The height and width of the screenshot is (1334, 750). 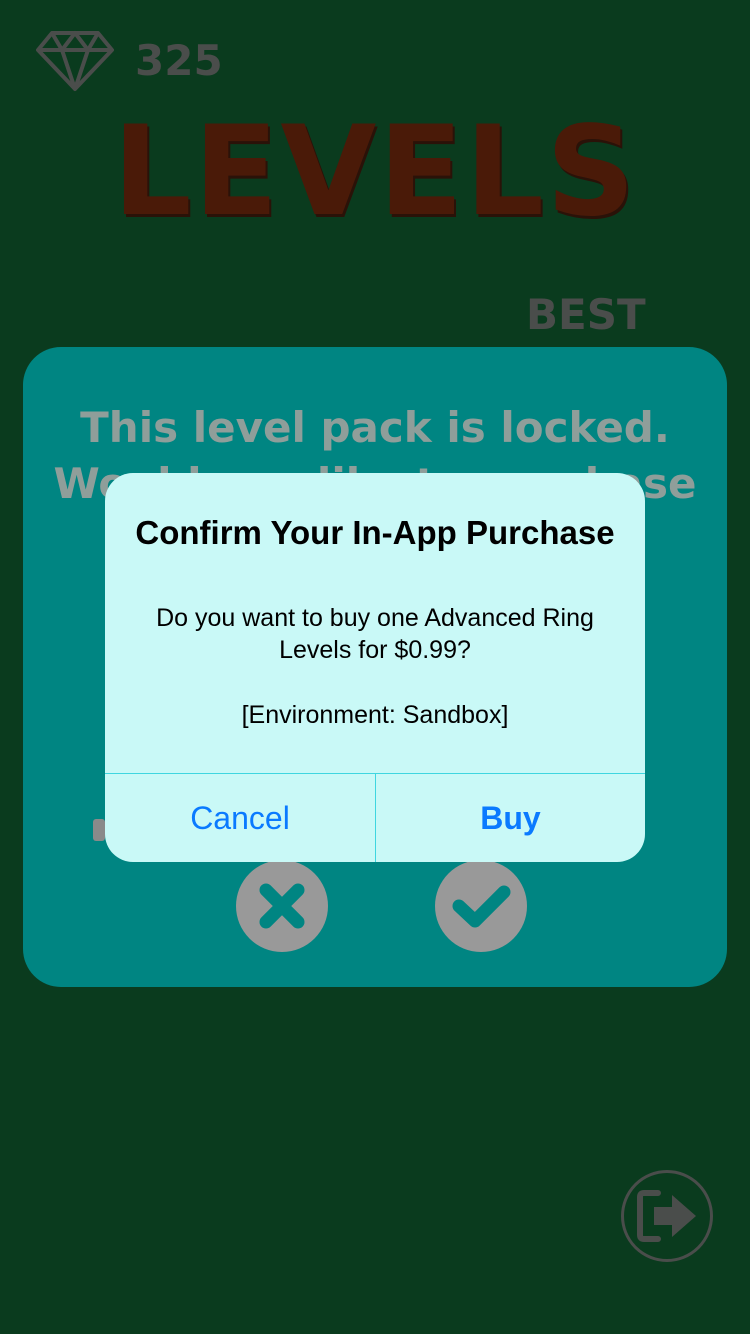 What do you see at coordinates (586, 314) in the screenshot?
I see `best-label: BEST` at bounding box center [586, 314].